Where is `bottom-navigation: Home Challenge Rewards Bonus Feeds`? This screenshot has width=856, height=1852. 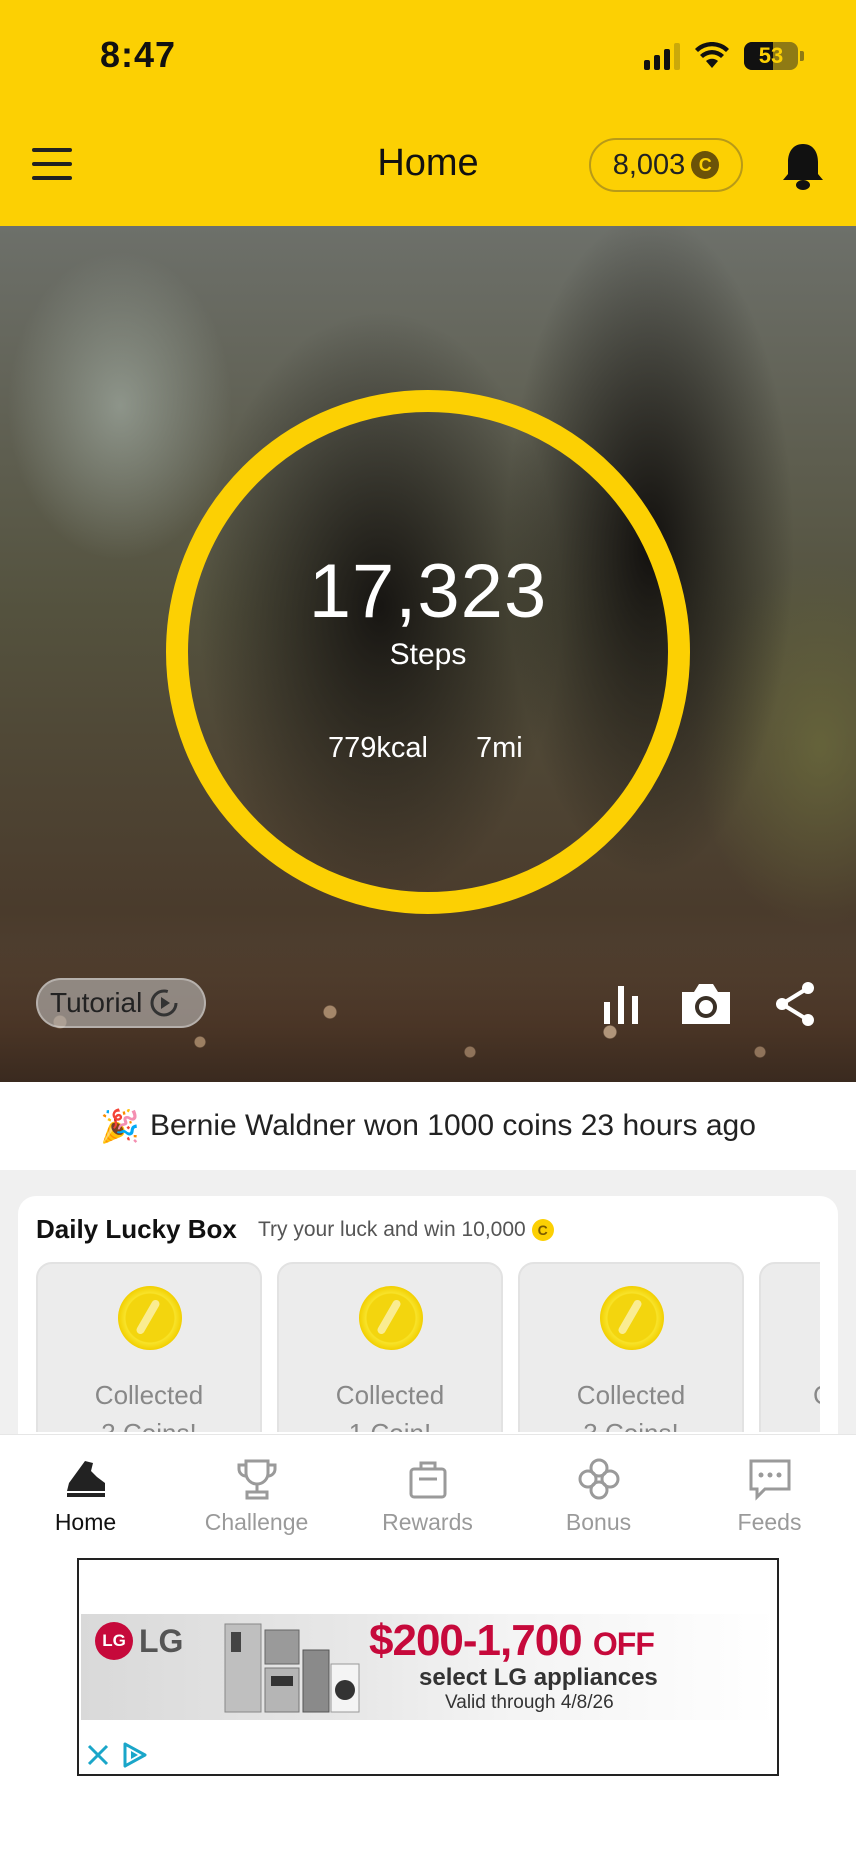
bottom-navigation: Home Challenge Rewards Bonus Feeds is located at coordinates (428, 1494).